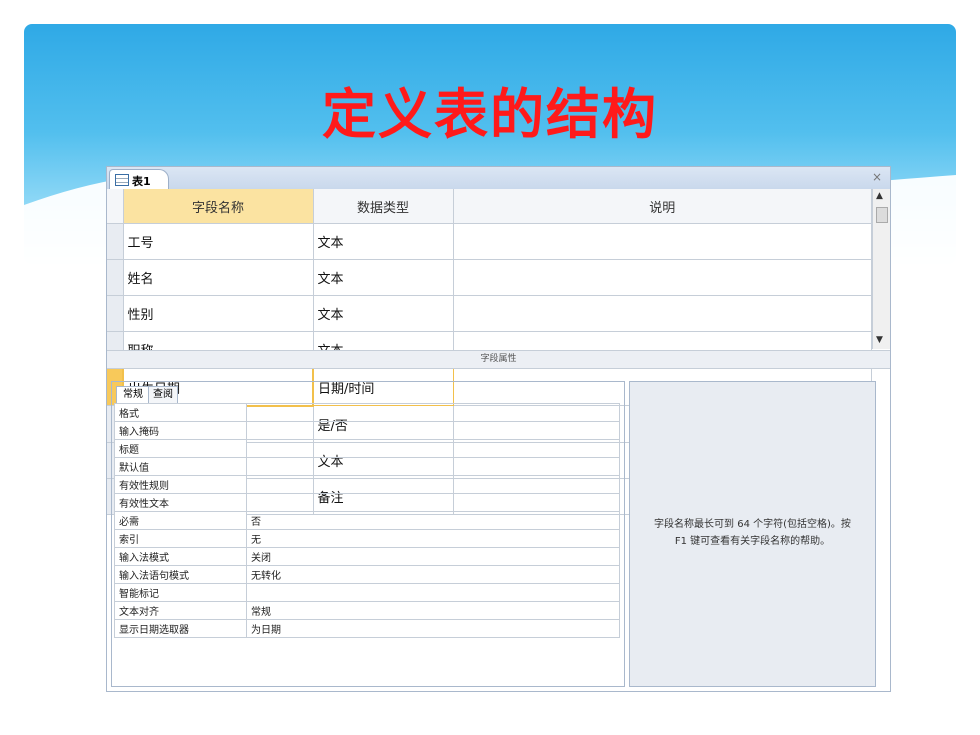 The image size is (980, 735). What do you see at coordinates (180, 628) in the screenshot?
I see `property-name: 显示日期选取器` at bounding box center [180, 628].